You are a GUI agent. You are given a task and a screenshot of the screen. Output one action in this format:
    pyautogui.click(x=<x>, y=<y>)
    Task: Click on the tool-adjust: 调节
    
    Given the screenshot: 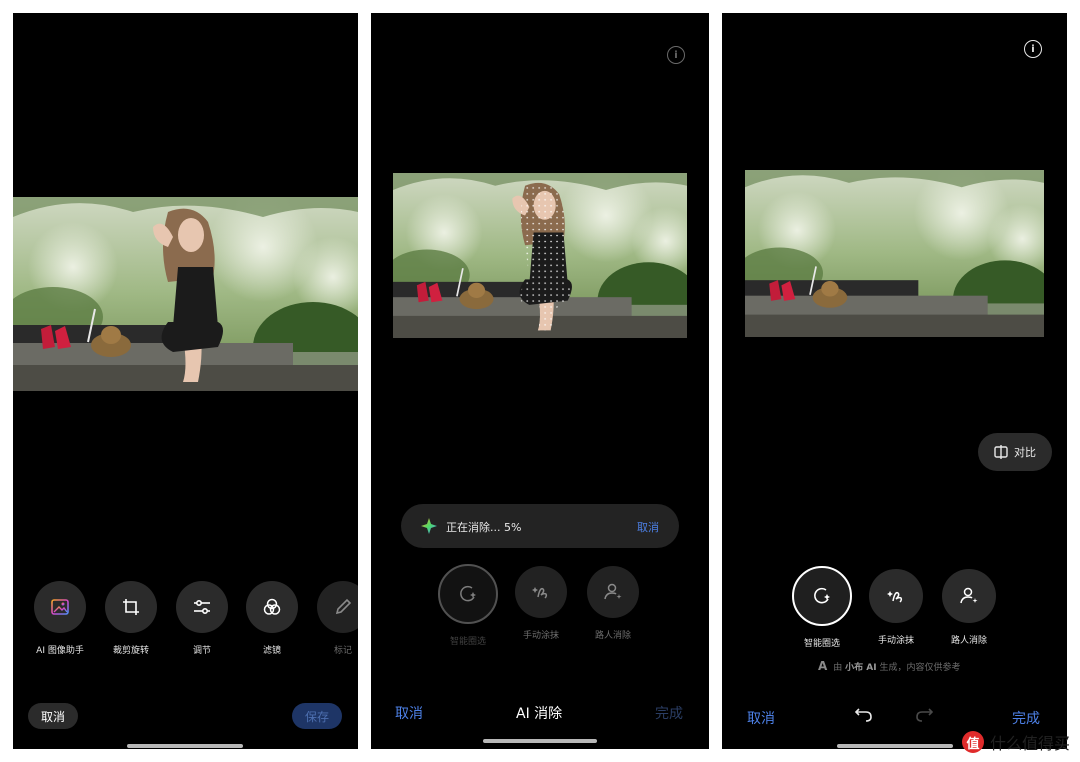 What is the action you would take?
    pyautogui.click(x=202, y=618)
    